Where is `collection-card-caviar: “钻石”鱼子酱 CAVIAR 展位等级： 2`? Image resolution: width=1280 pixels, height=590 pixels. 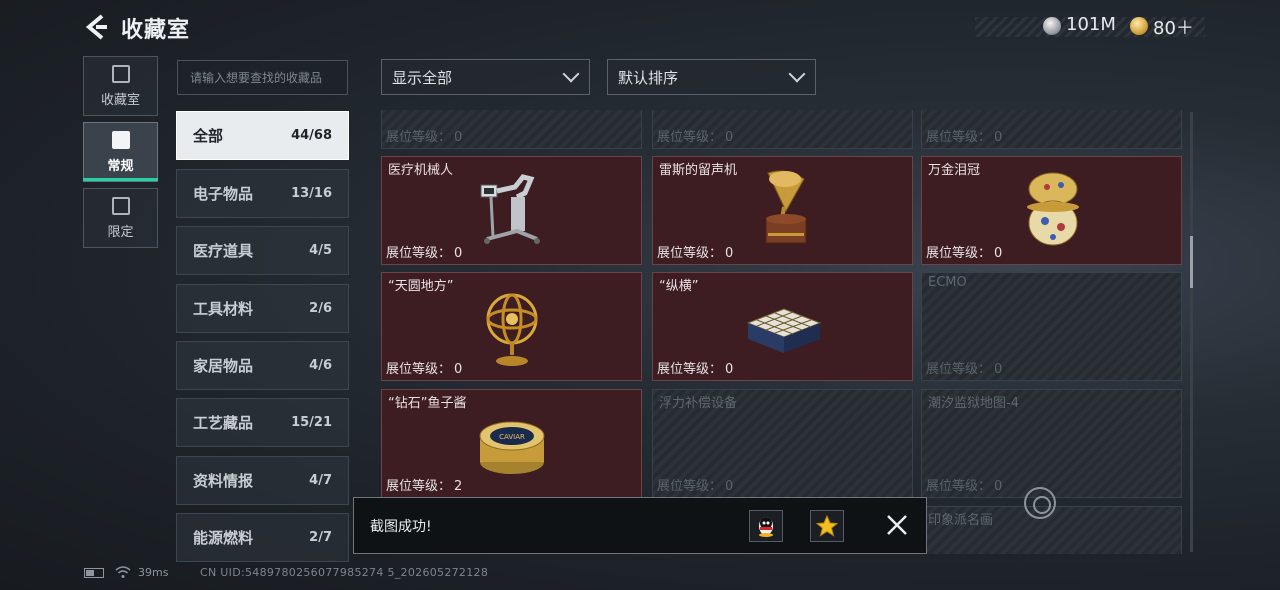
collection-card-caviar: “钻石”鱼子酱 CAVIAR 展位等级： 2 is located at coordinates (511, 443).